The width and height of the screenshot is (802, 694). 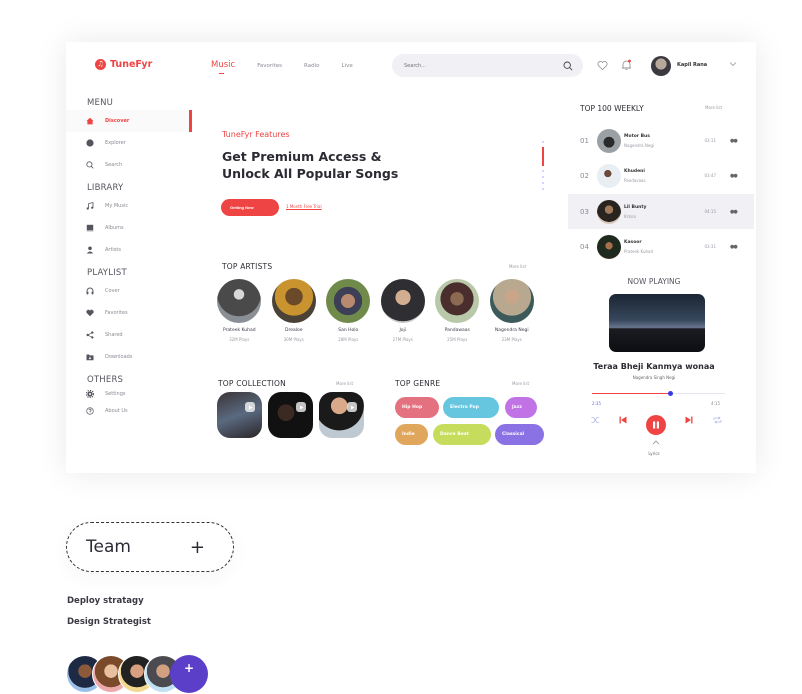 What do you see at coordinates (348, 310) in the screenshot?
I see `artist-card: San Holo 28M Plays` at bounding box center [348, 310].